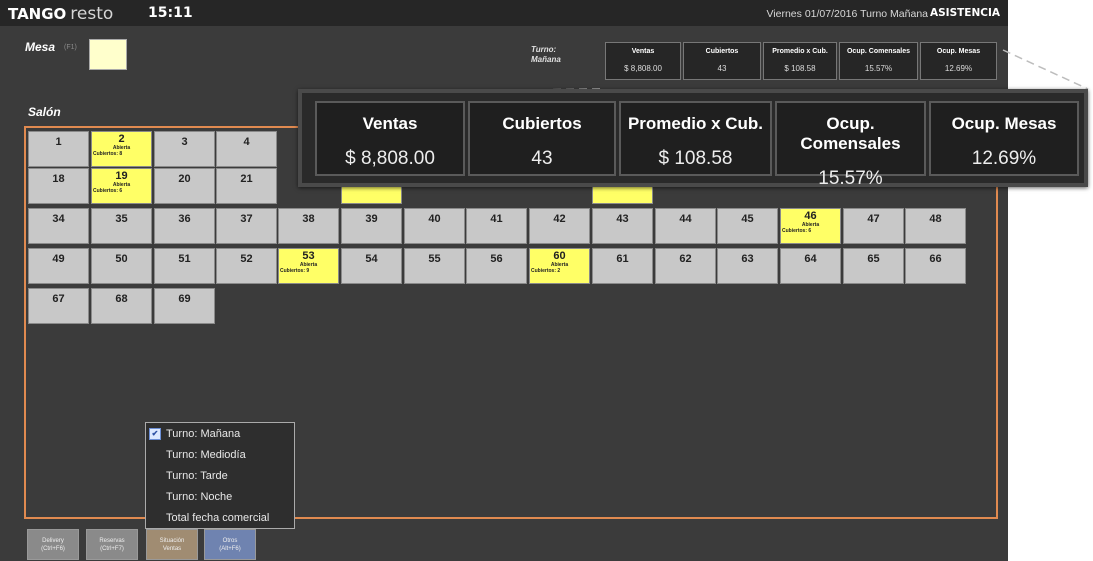 The image size is (1093, 561). Describe the element at coordinates (184, 226) in the screenshot. I see `table-button: 36` at that location.